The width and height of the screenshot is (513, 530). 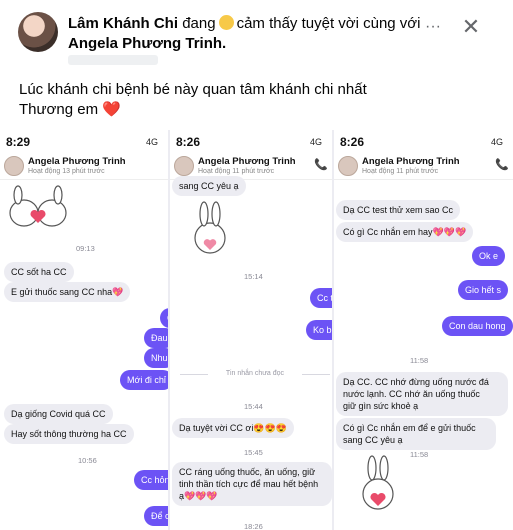 What do you see at coordinates (483, 290) in the screenshot?
I see `message-outgoing: Gio hết s` at bounding box center [483, 290].